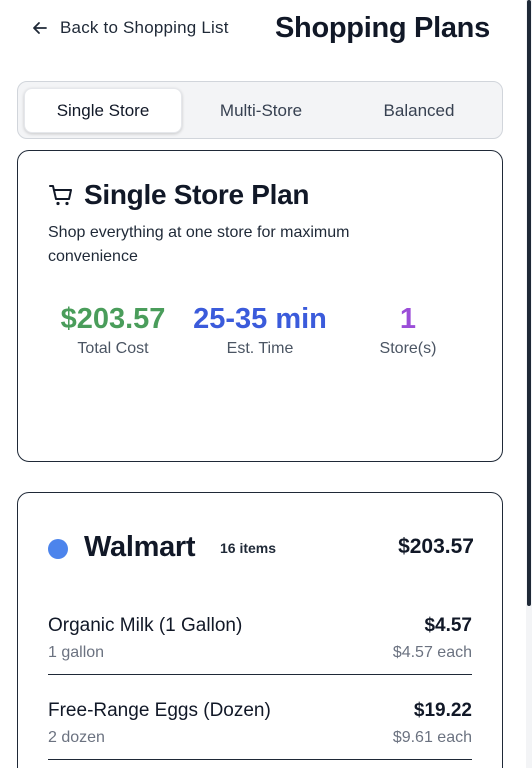 This screenshot has width=532, height=768. Describe the element at coordinates (442, 710) in the screenshot. I see `item-price: $19.22` at that location.